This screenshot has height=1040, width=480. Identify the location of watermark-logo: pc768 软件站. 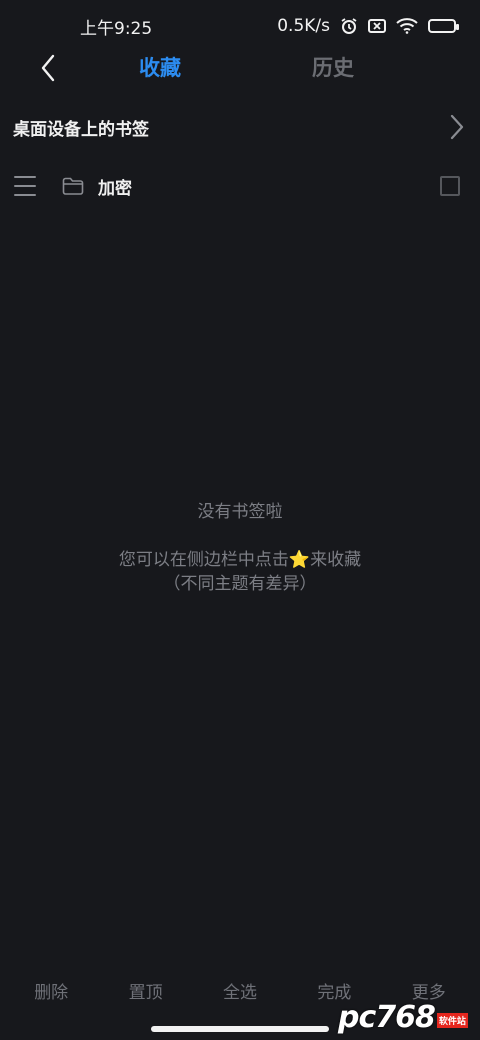
(408, 1013).